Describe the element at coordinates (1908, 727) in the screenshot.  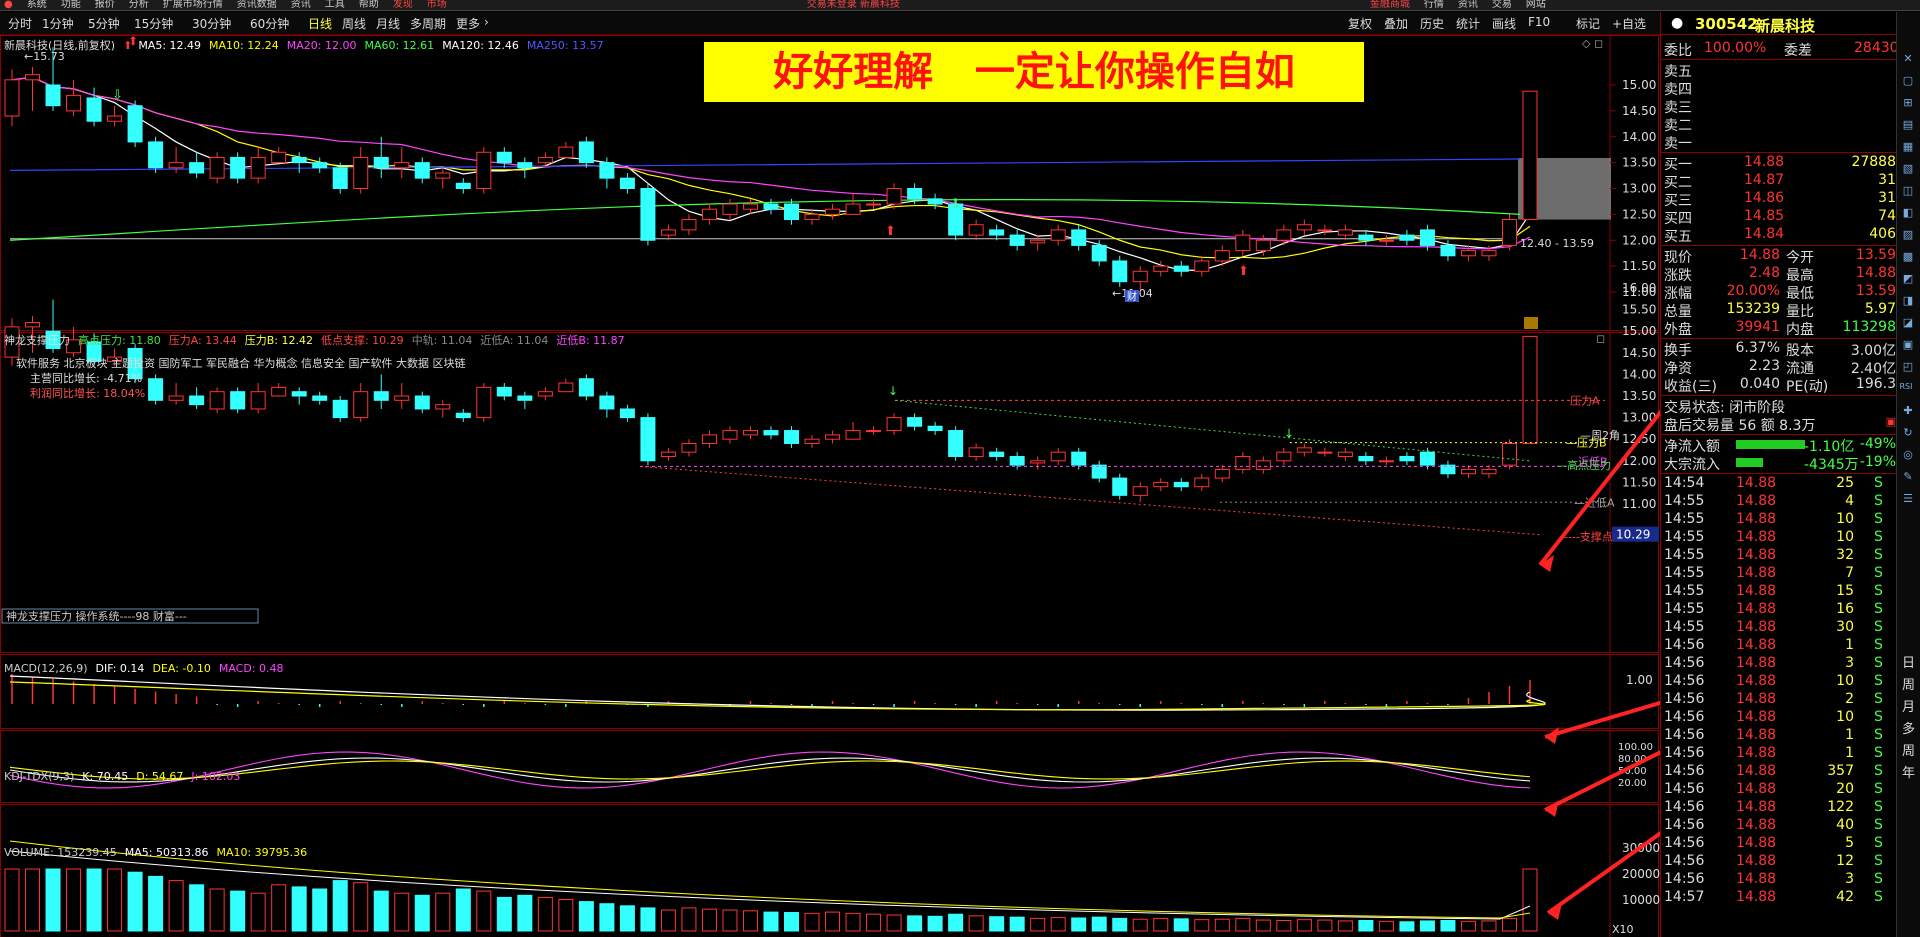
I see `sidebar-period-label: 多` at that location.